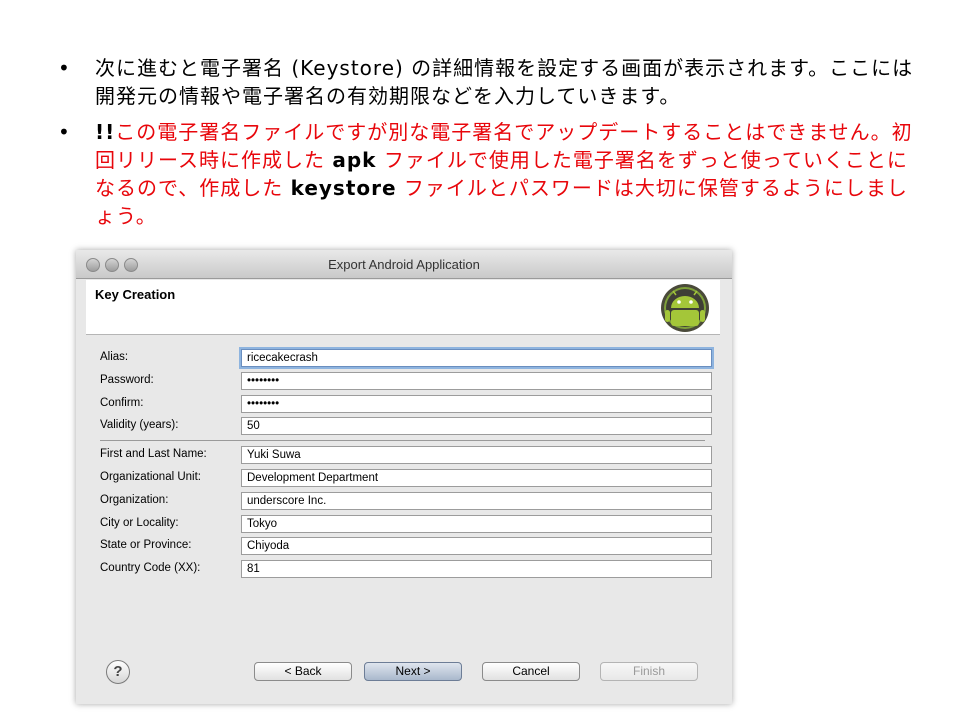 The height and width of the screenshot is (720, 960). I want to click on wizard-footer: ? < Back Next > Cancel Finish, so click(403, 673).